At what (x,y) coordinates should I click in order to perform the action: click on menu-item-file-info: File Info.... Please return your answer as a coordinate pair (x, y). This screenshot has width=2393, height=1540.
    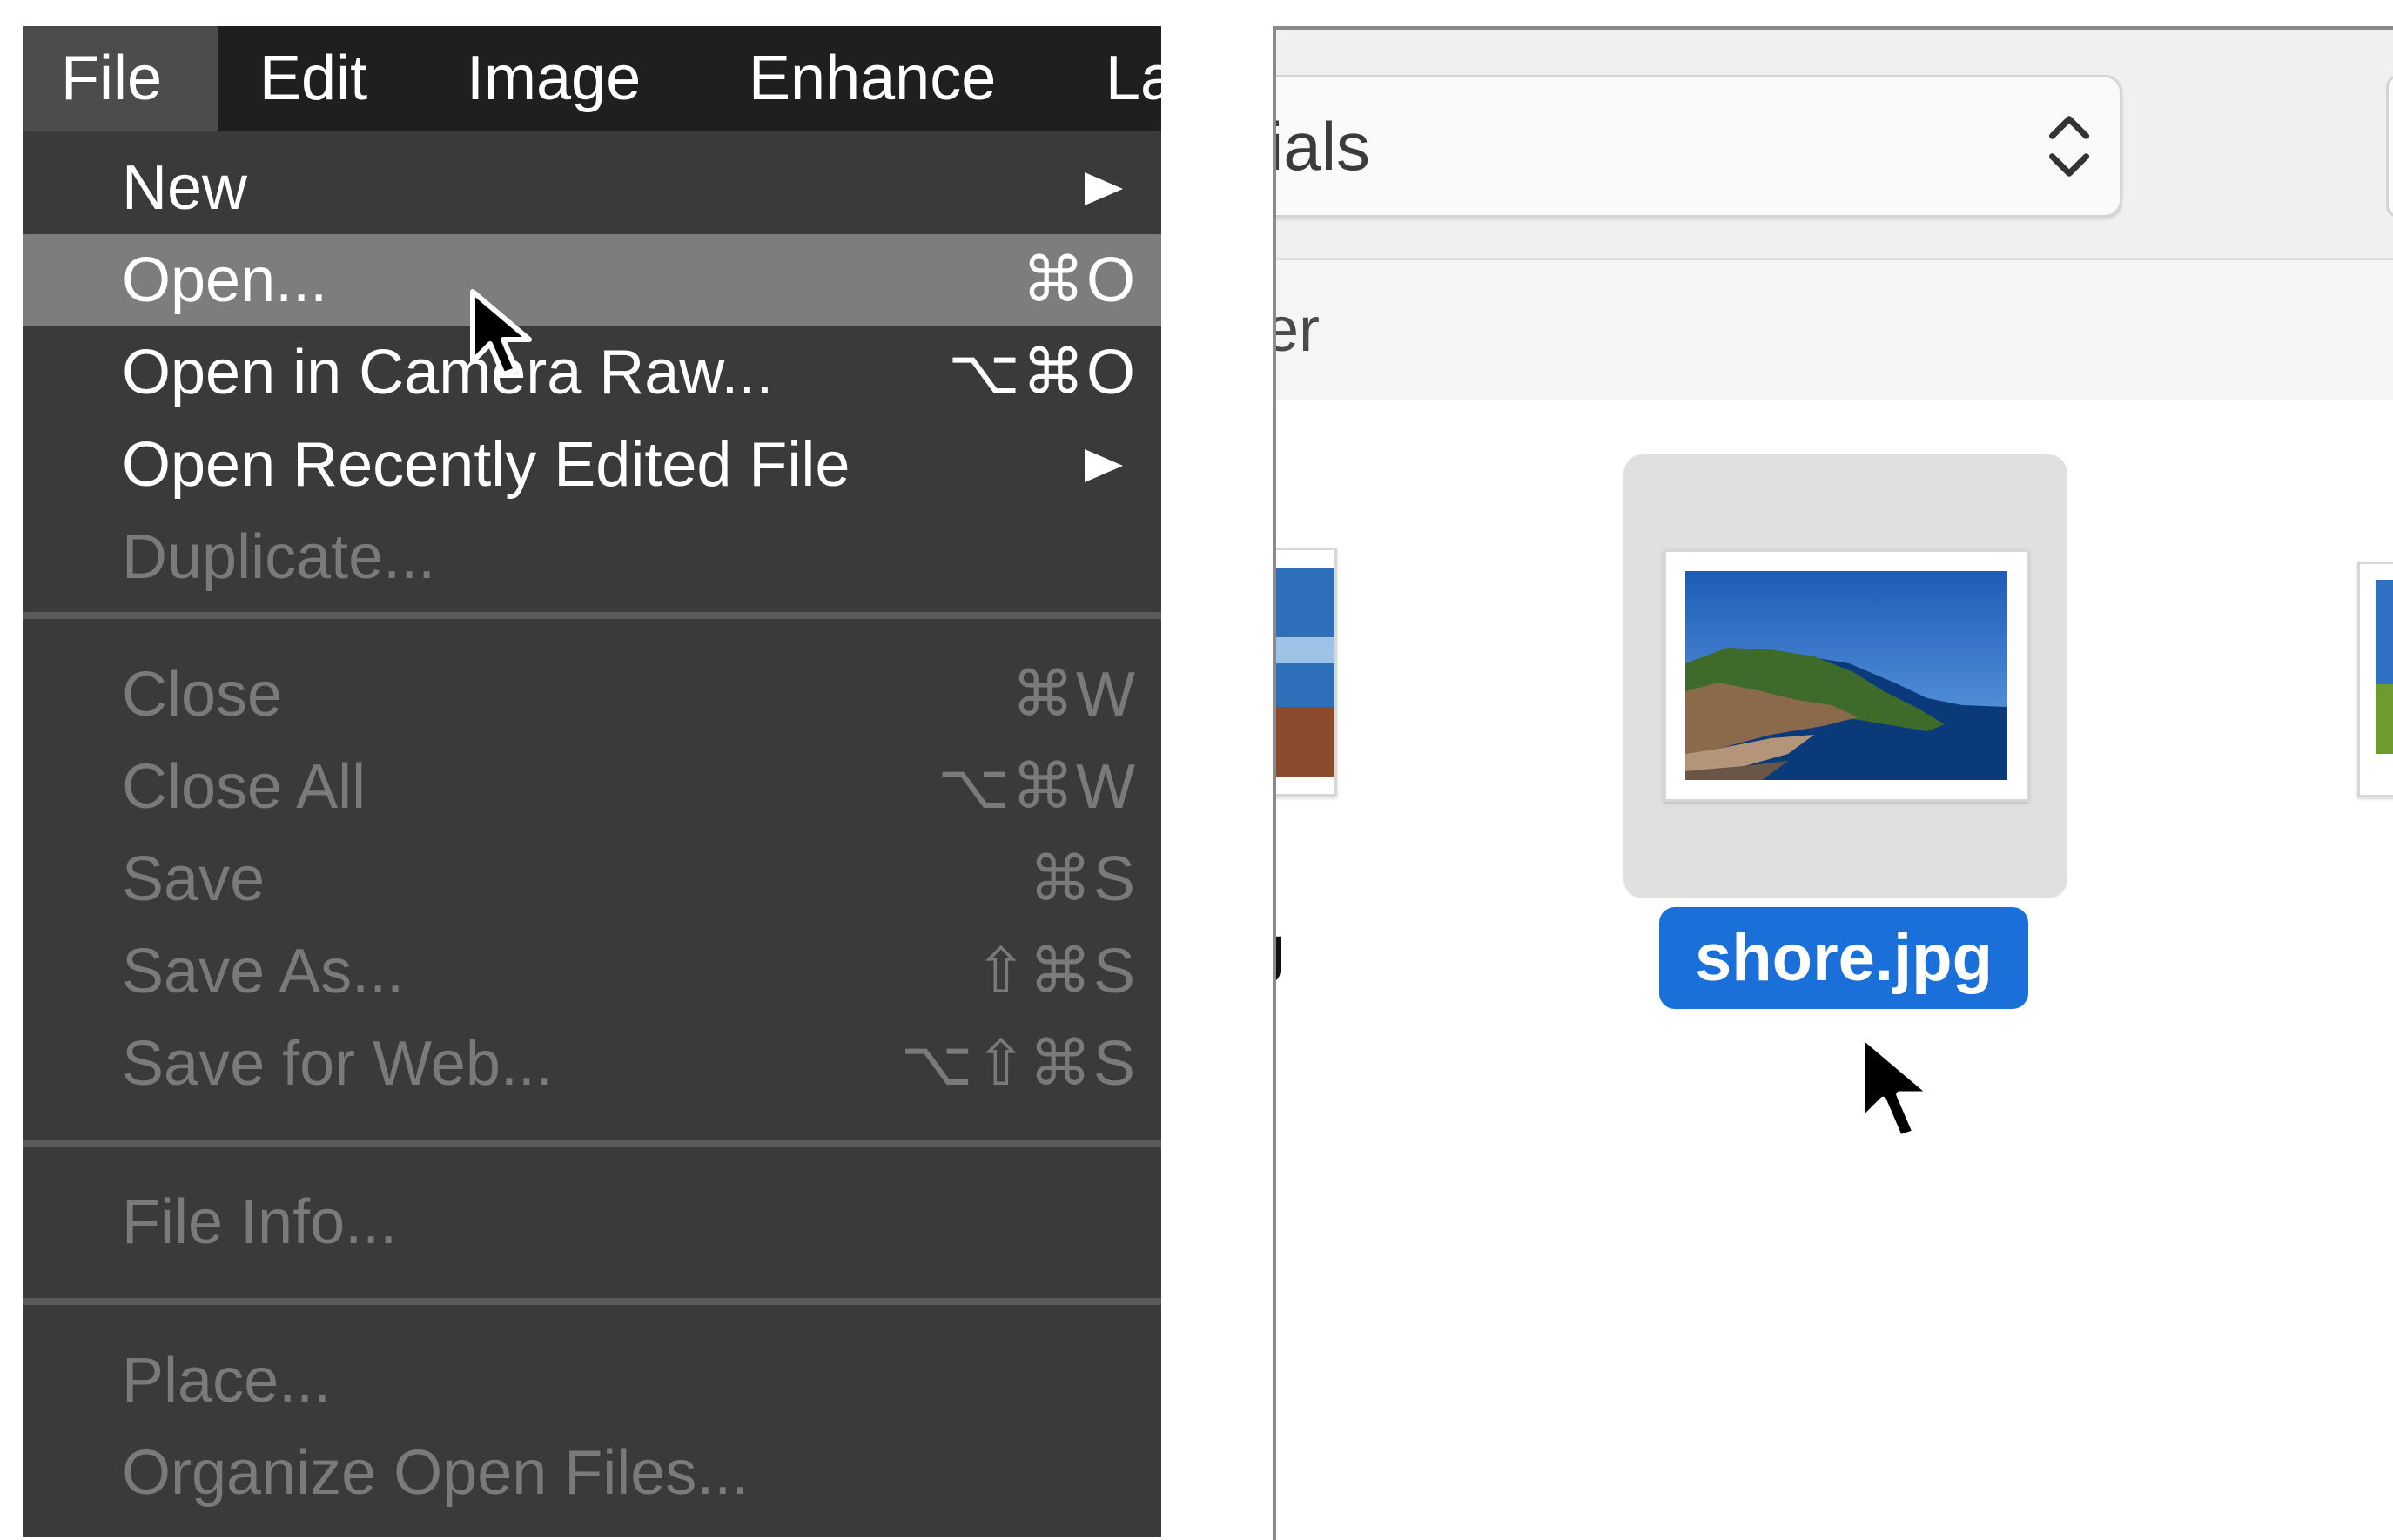
    Looking at the image, I should click on (592, 1222).